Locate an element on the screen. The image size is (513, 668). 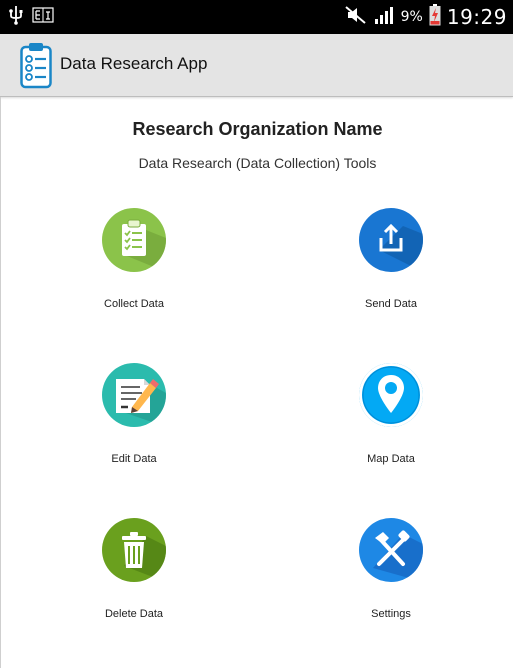
delete-data-tile: Delete Data is located at coordinates (134, 569).